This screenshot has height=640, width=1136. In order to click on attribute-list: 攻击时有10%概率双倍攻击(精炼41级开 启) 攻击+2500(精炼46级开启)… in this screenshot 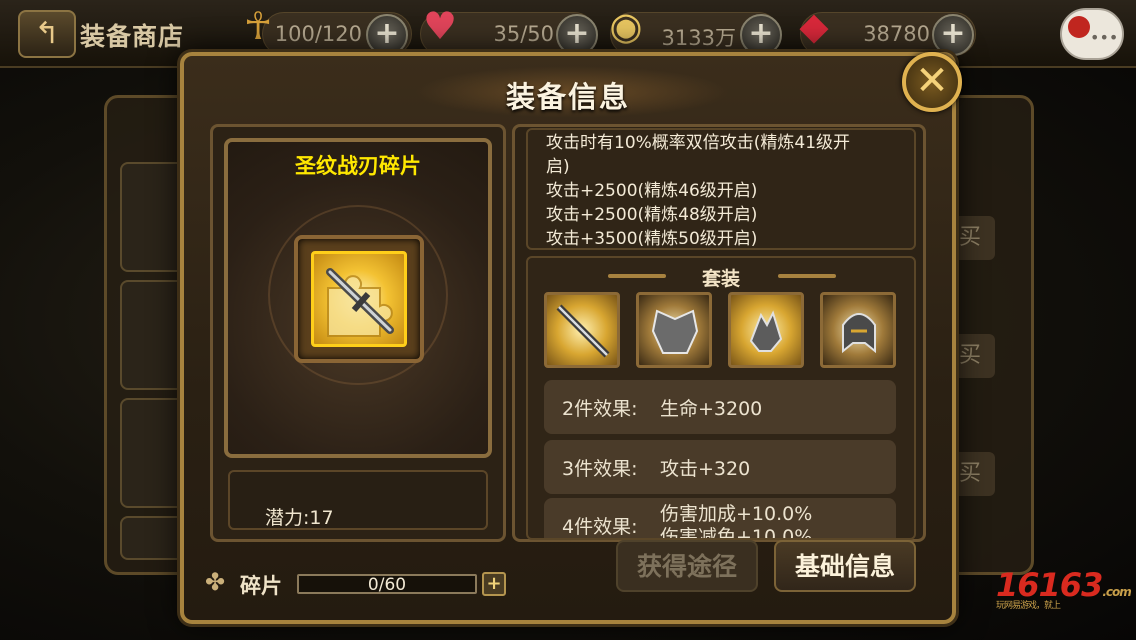, I will do `click(721, 189)`.